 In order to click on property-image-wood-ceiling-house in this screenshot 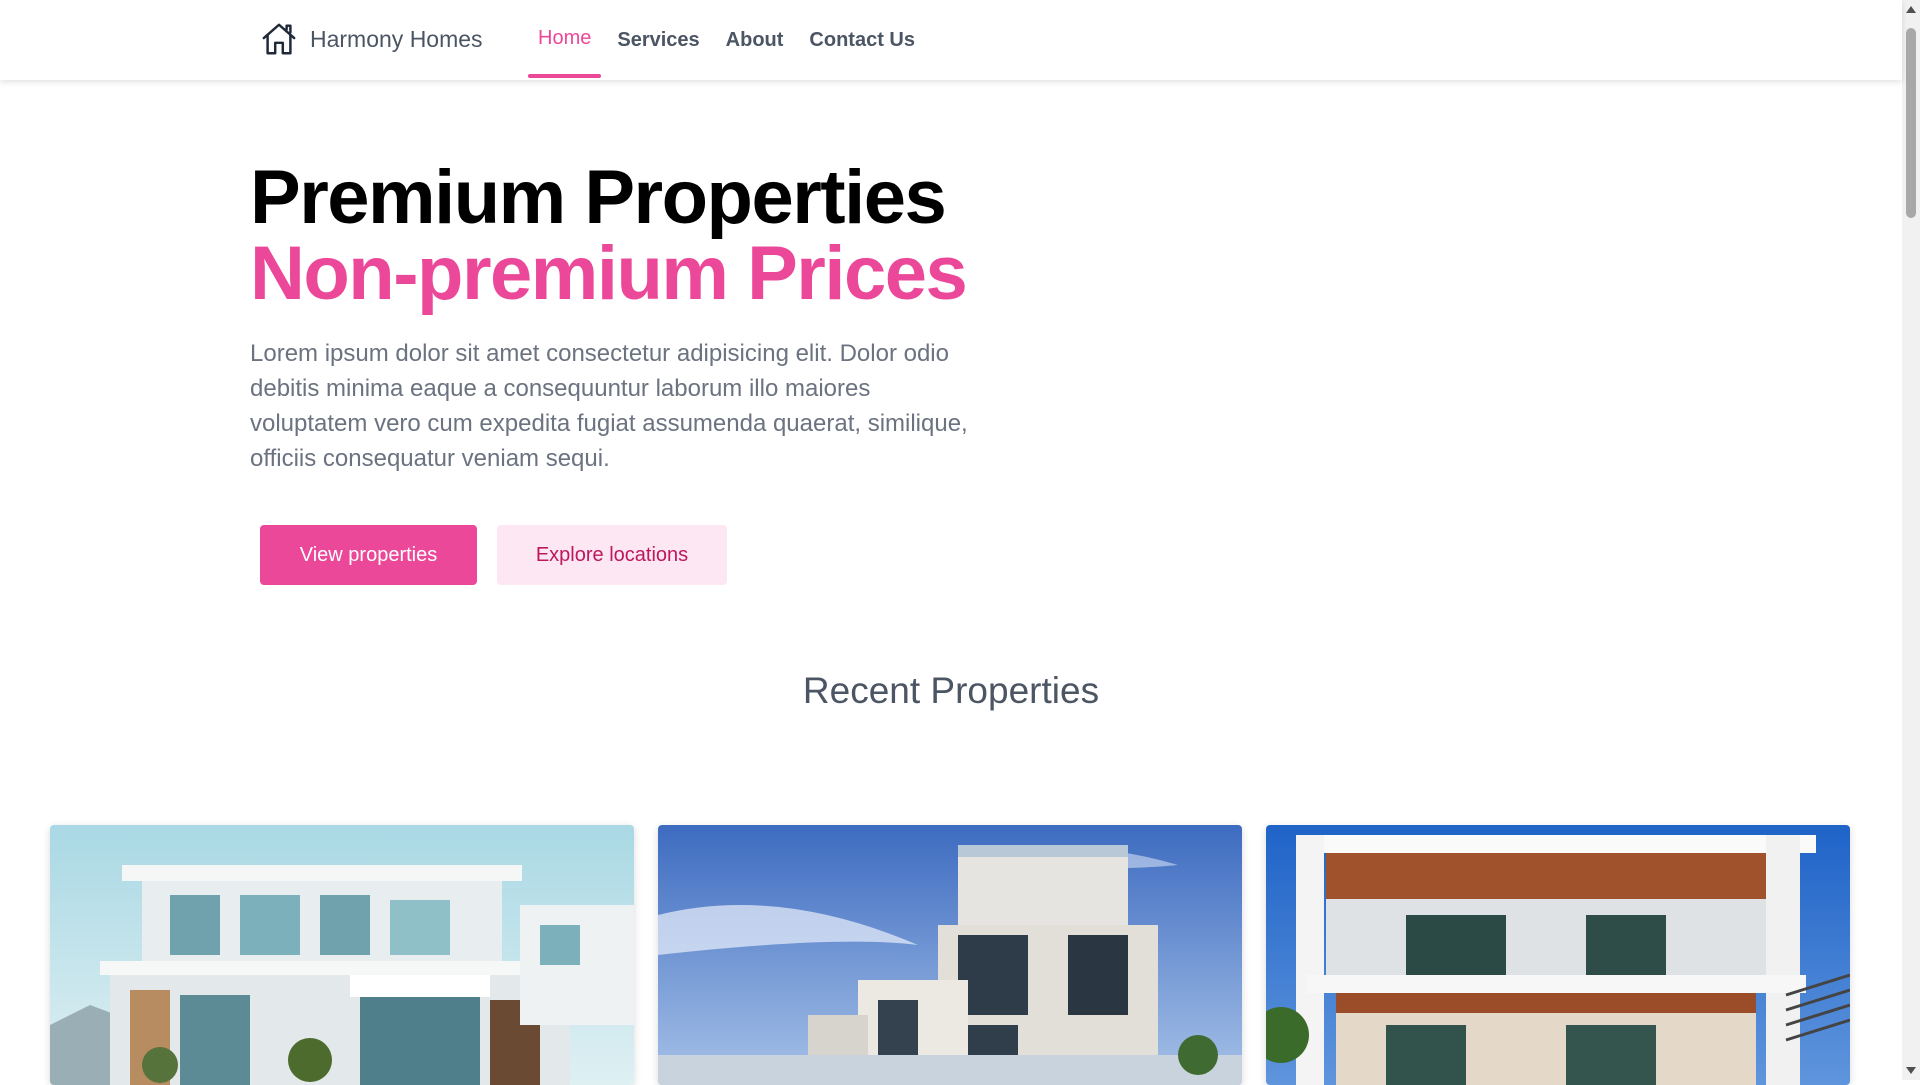, I will do `click(1558, 955)`.